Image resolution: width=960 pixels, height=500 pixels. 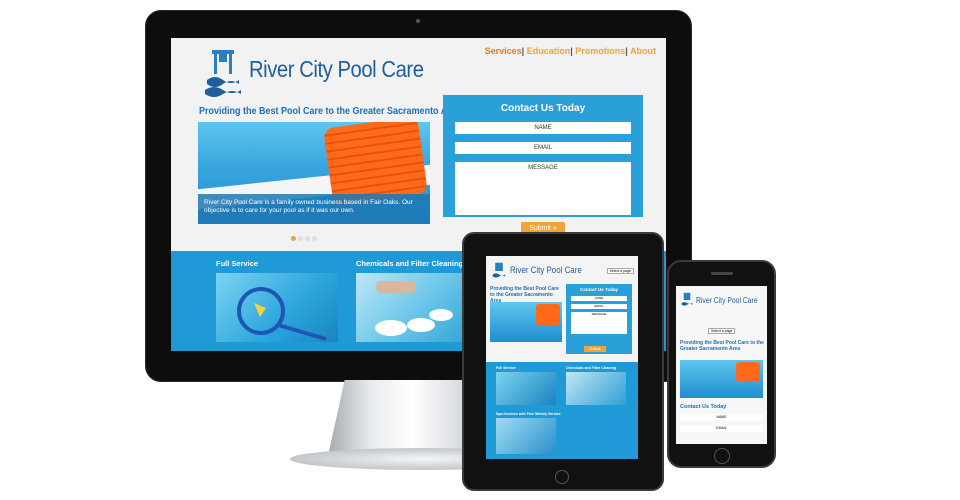 What do you see at coordinates (549, 51) in the screenshot?
I see `nav-education: Education` at bounding box center [549, 51].